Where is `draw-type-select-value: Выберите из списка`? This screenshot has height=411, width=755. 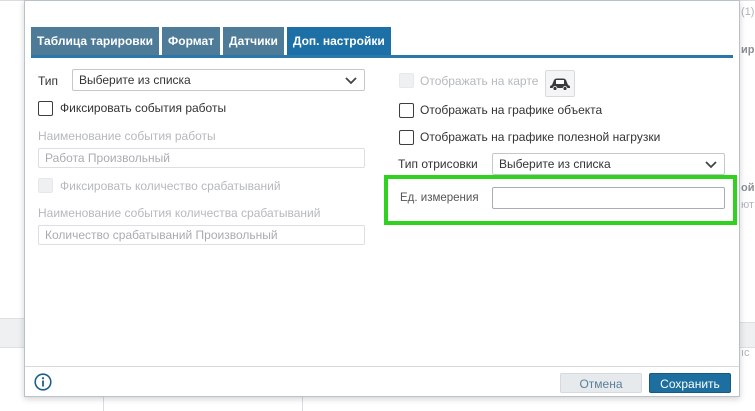 draw-type-select-value: Выберите из списка is located at coordinates (555, 164).